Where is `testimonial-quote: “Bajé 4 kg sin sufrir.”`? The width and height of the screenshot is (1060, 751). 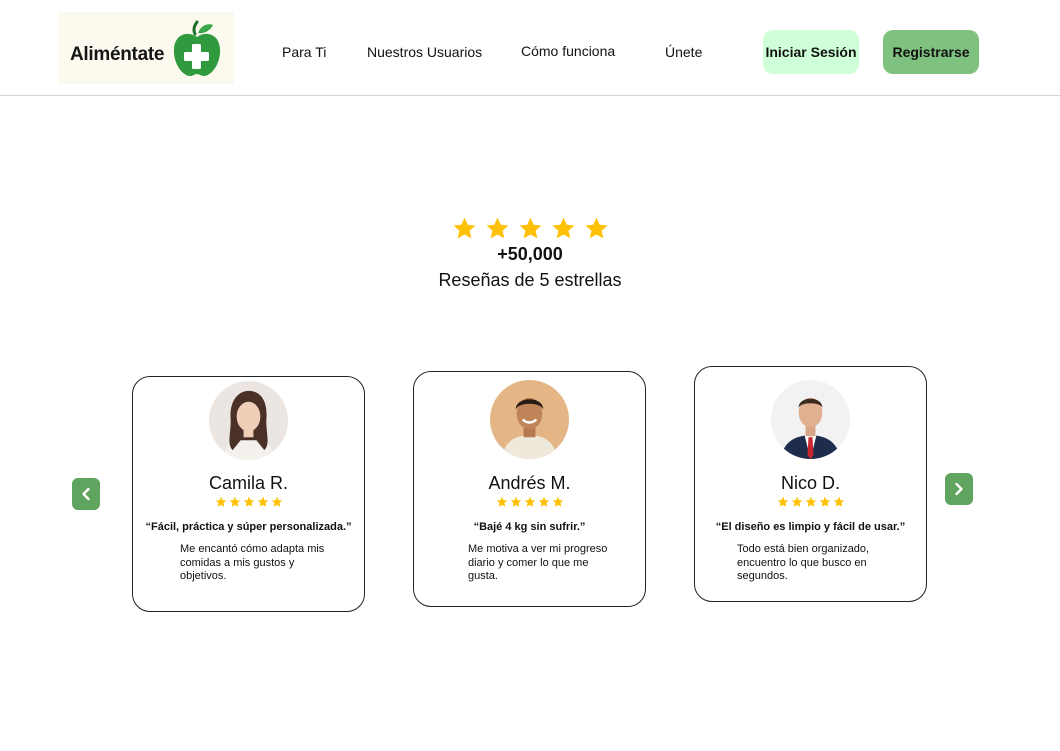
testimonial-quote: “Bajé 4 kg sin sufrir.” is located at coordinates (529, 527).